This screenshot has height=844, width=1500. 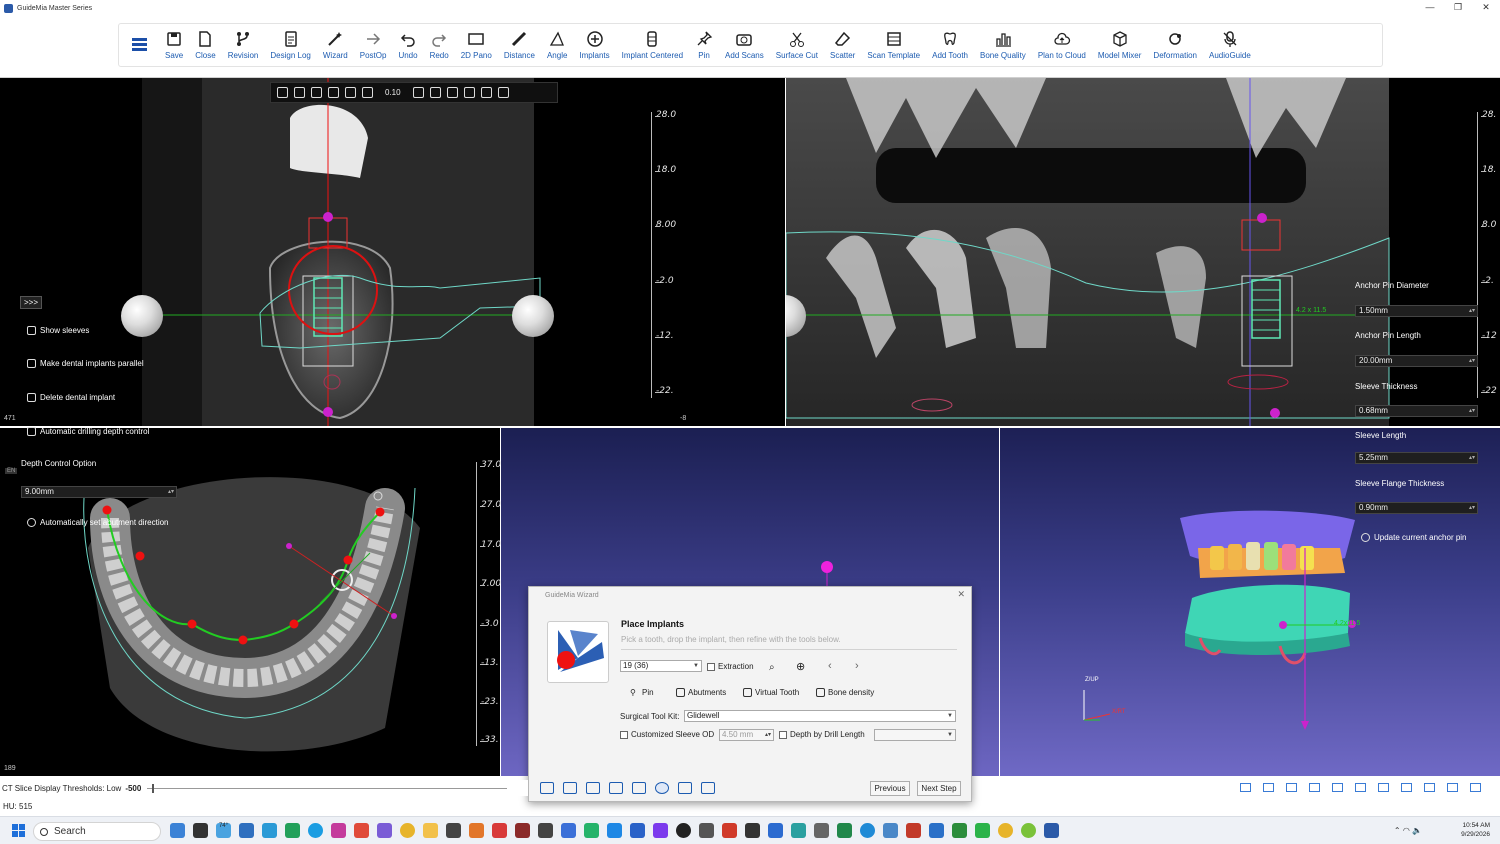 I want to click on wizard-button: Wizard, so click(x=335, y=44).